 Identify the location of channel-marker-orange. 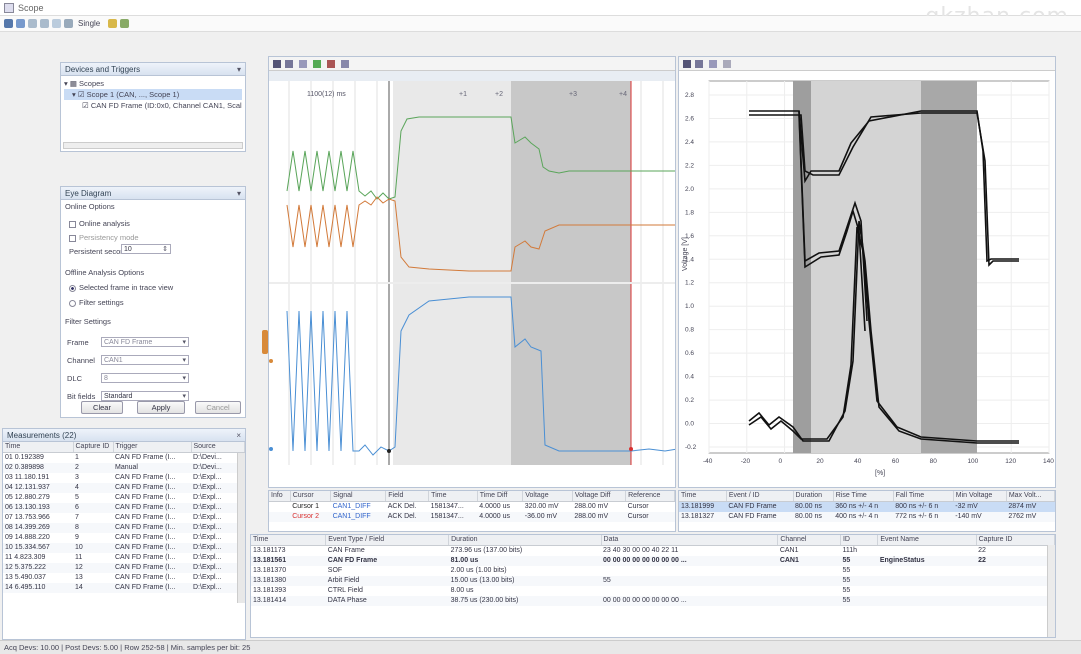
(271, 361).